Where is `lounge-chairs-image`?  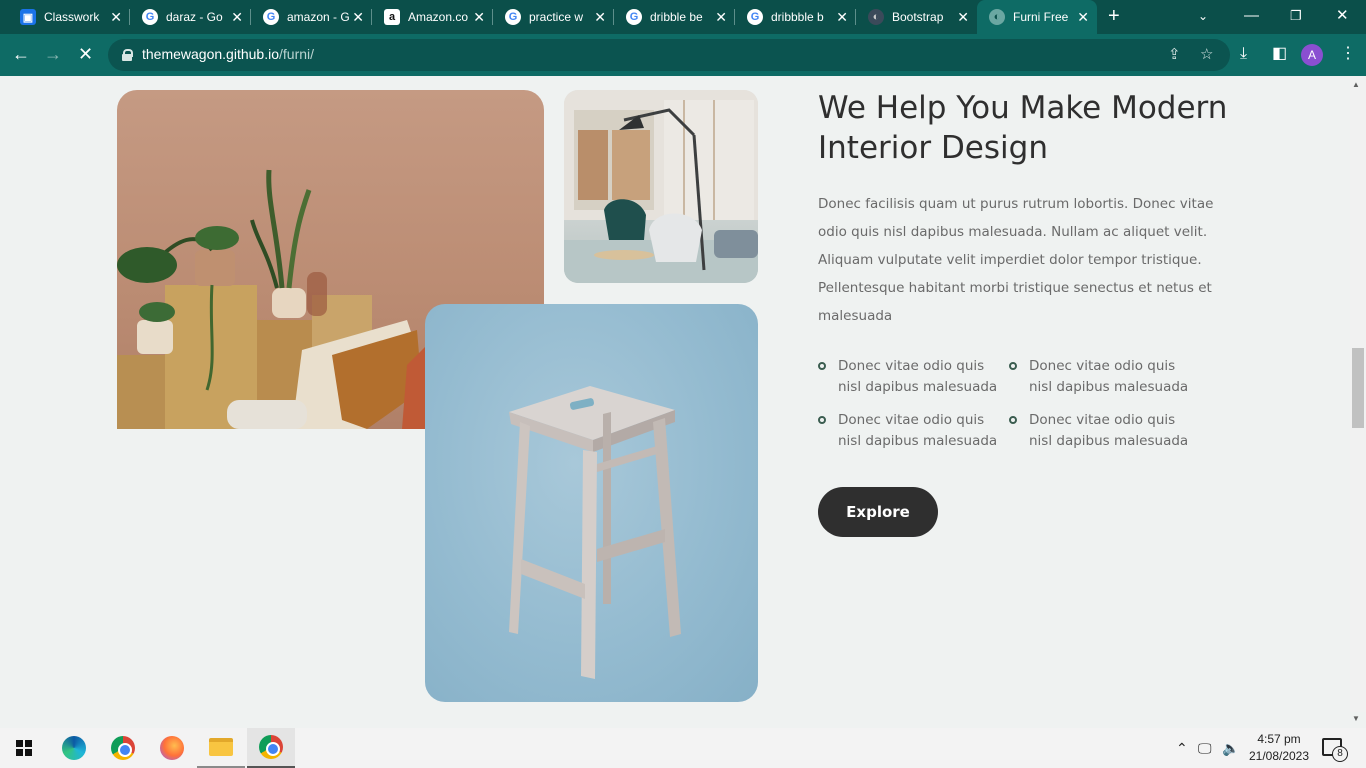
lounge-chairs-image is located at coordinates (661, 186).